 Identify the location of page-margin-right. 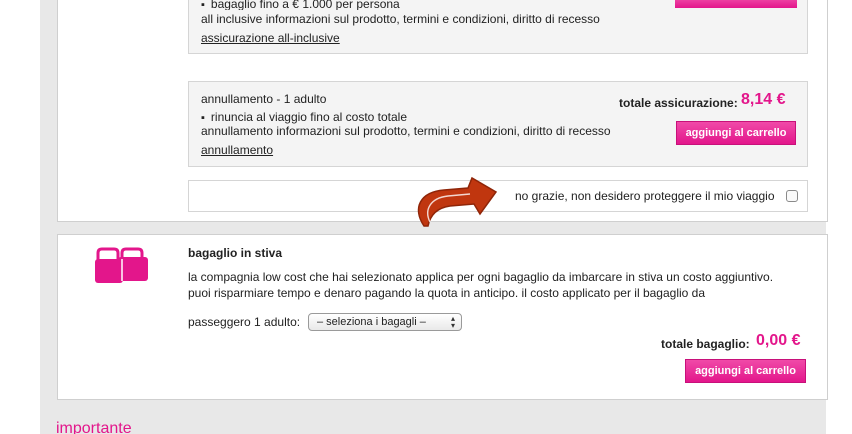
(839, 217).